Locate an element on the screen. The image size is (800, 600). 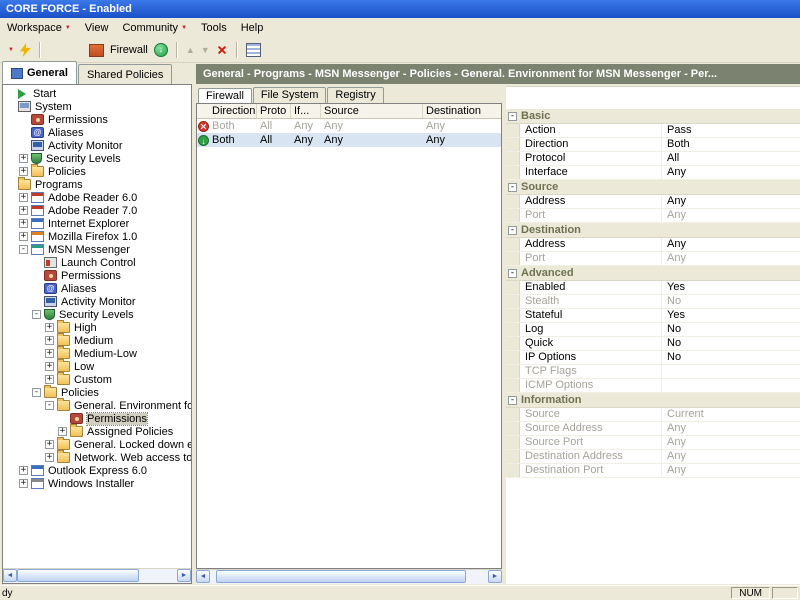
tree-item: + Internet Explorer is located at coordinates (97, 223).